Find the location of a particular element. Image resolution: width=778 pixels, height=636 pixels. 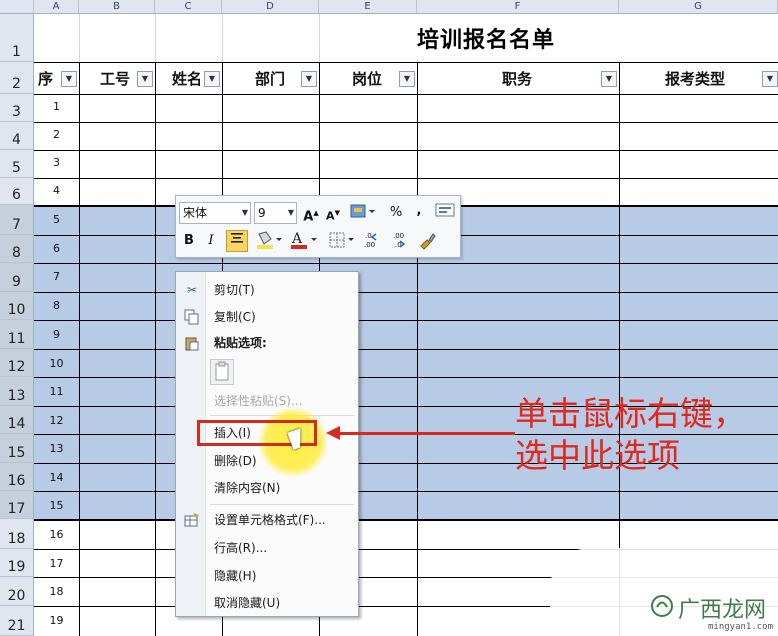

increase-decimal-icon: .0.00 is located at coordinates (374, 241).